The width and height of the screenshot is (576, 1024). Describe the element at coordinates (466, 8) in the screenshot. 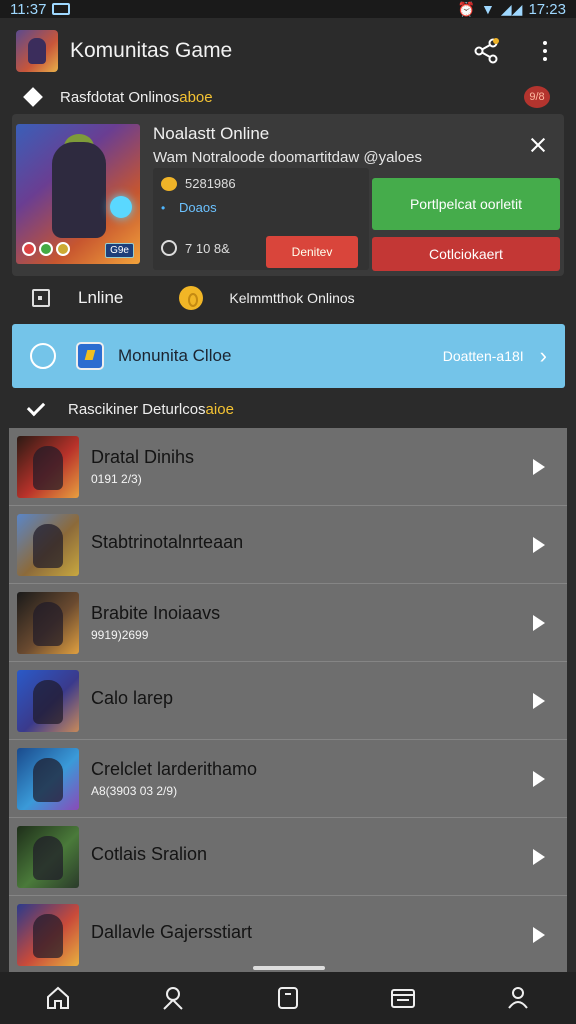

I see `alarm-icon: ⏰` at that location.